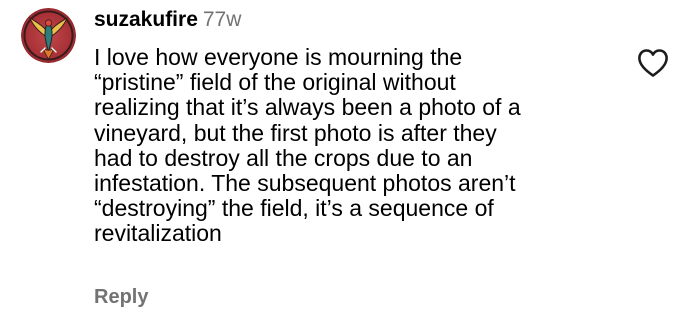 The width and height of the screenshot is (700, 326). I want to click on comment-text-line: “pristine” field of the original without, so click(275, 82).